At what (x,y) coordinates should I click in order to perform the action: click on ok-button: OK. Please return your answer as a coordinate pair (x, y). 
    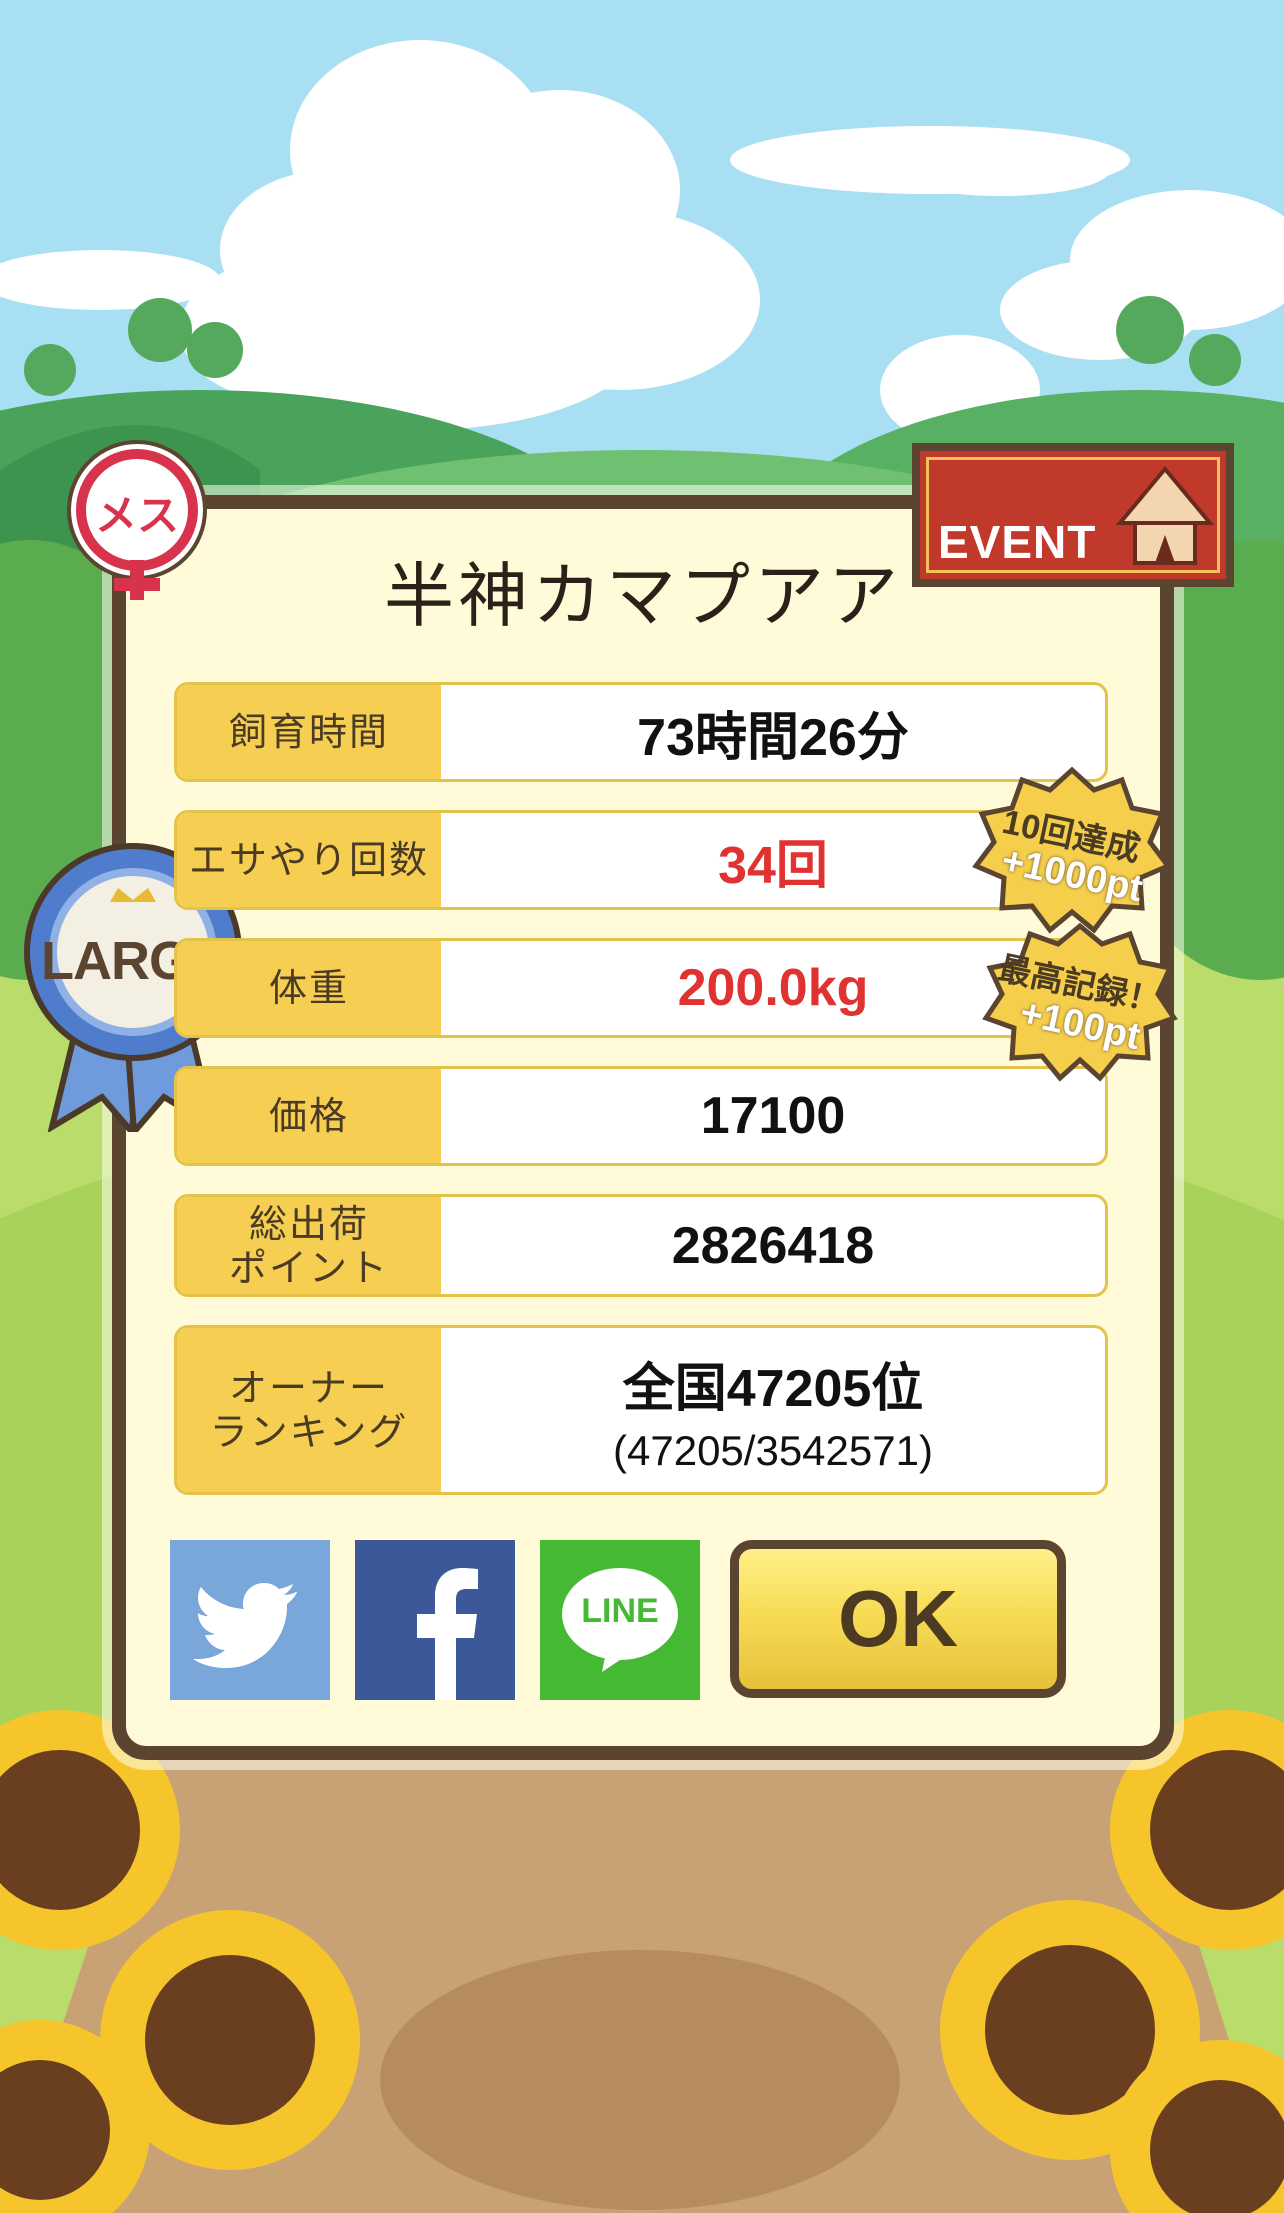
    Looking at the image, I should click on (898, 1619).